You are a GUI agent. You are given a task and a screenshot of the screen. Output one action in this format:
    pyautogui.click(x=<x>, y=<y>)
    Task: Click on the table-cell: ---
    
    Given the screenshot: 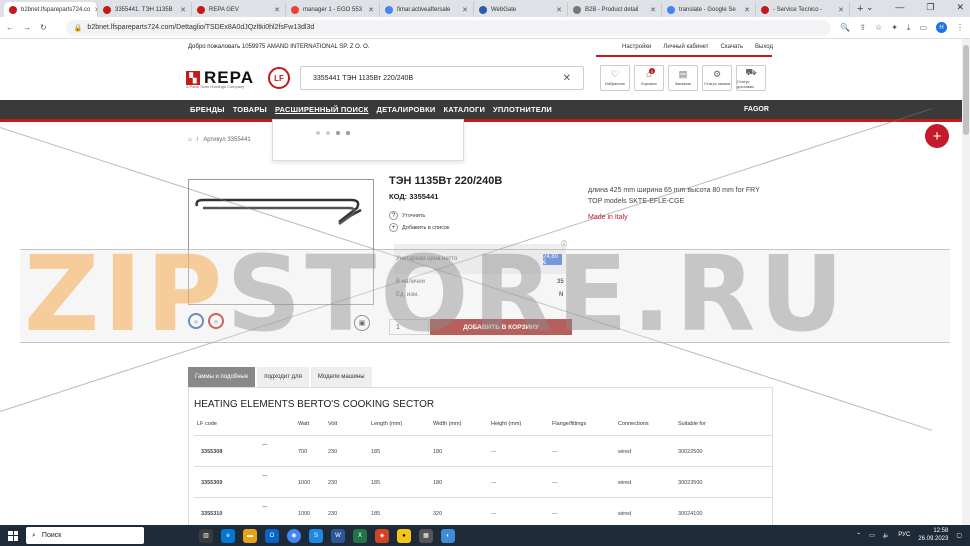 What is the action you would take?
    pyautogui.click(x=494, y=483)
    